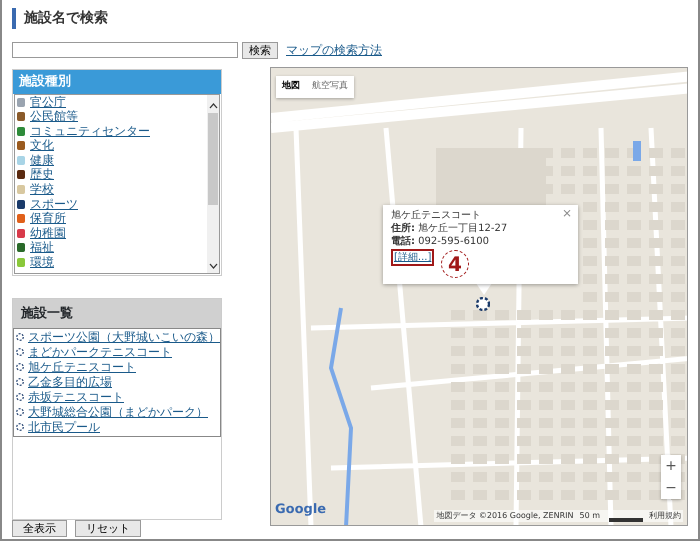 Image resolution: width=700 pixels, height=541 pixels. I want to click on facility-link: 乙金多目的広場, so click(70, 382).